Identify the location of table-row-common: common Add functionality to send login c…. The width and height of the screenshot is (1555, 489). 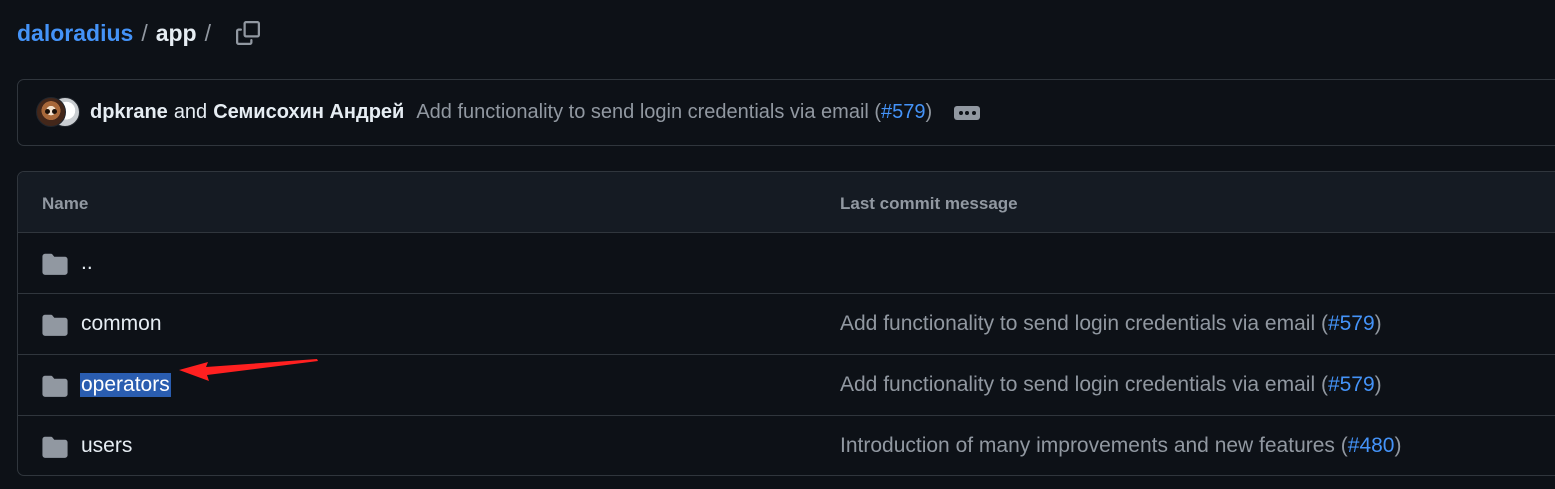
(786, 324).